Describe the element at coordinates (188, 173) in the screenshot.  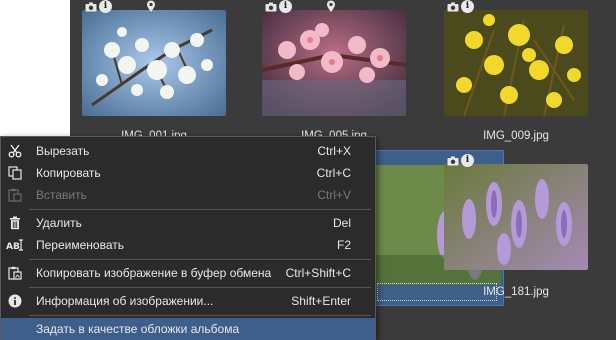
I see `menu-item-copy: Копировать Ctrl+C` at that location.